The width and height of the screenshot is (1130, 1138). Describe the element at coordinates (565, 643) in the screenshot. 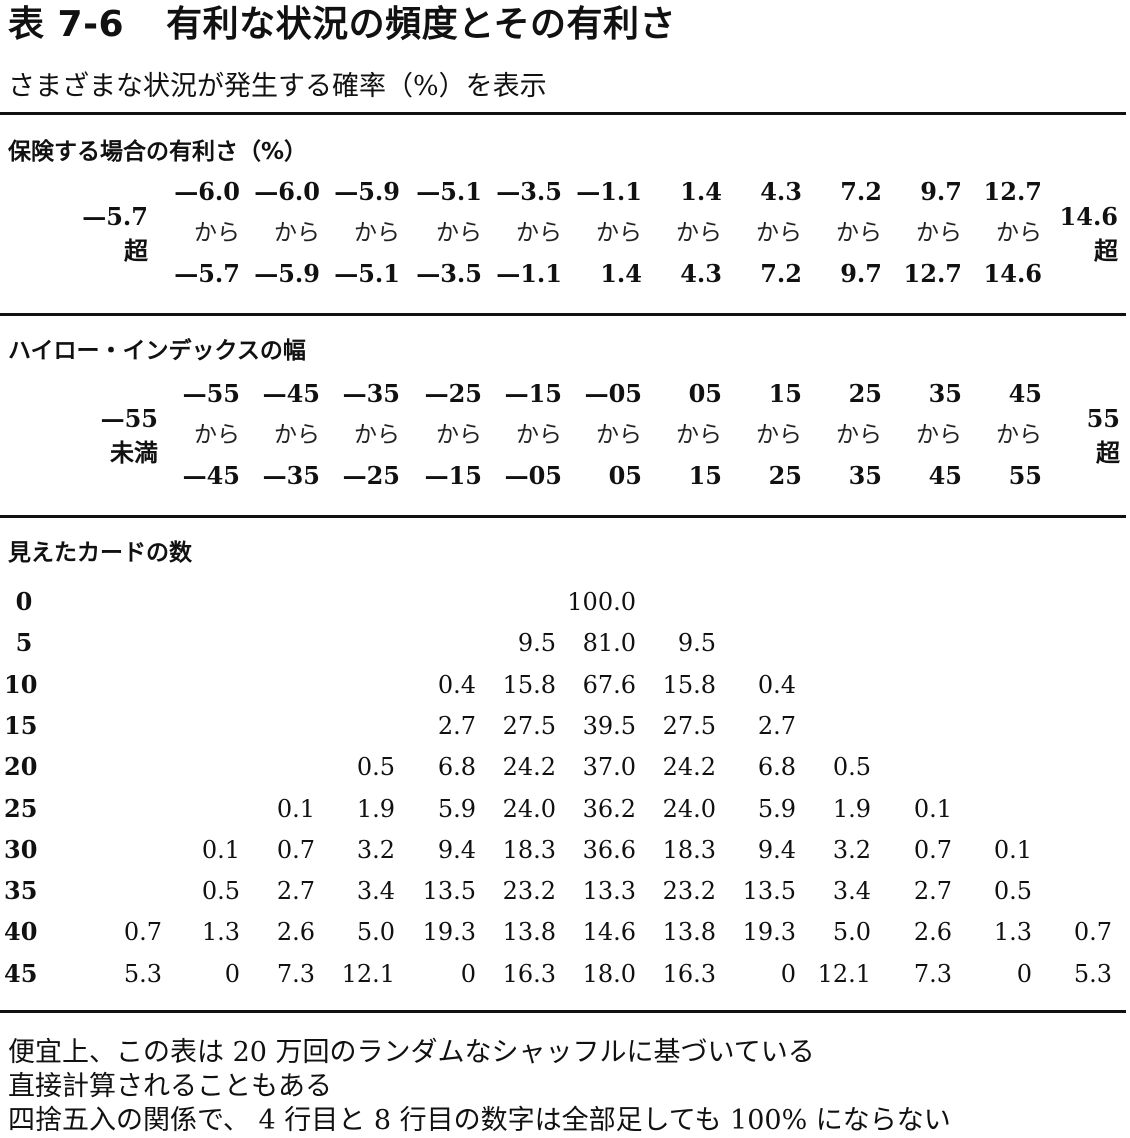

I see `table-row: 5 9.5 81.0 9.5` at that location.